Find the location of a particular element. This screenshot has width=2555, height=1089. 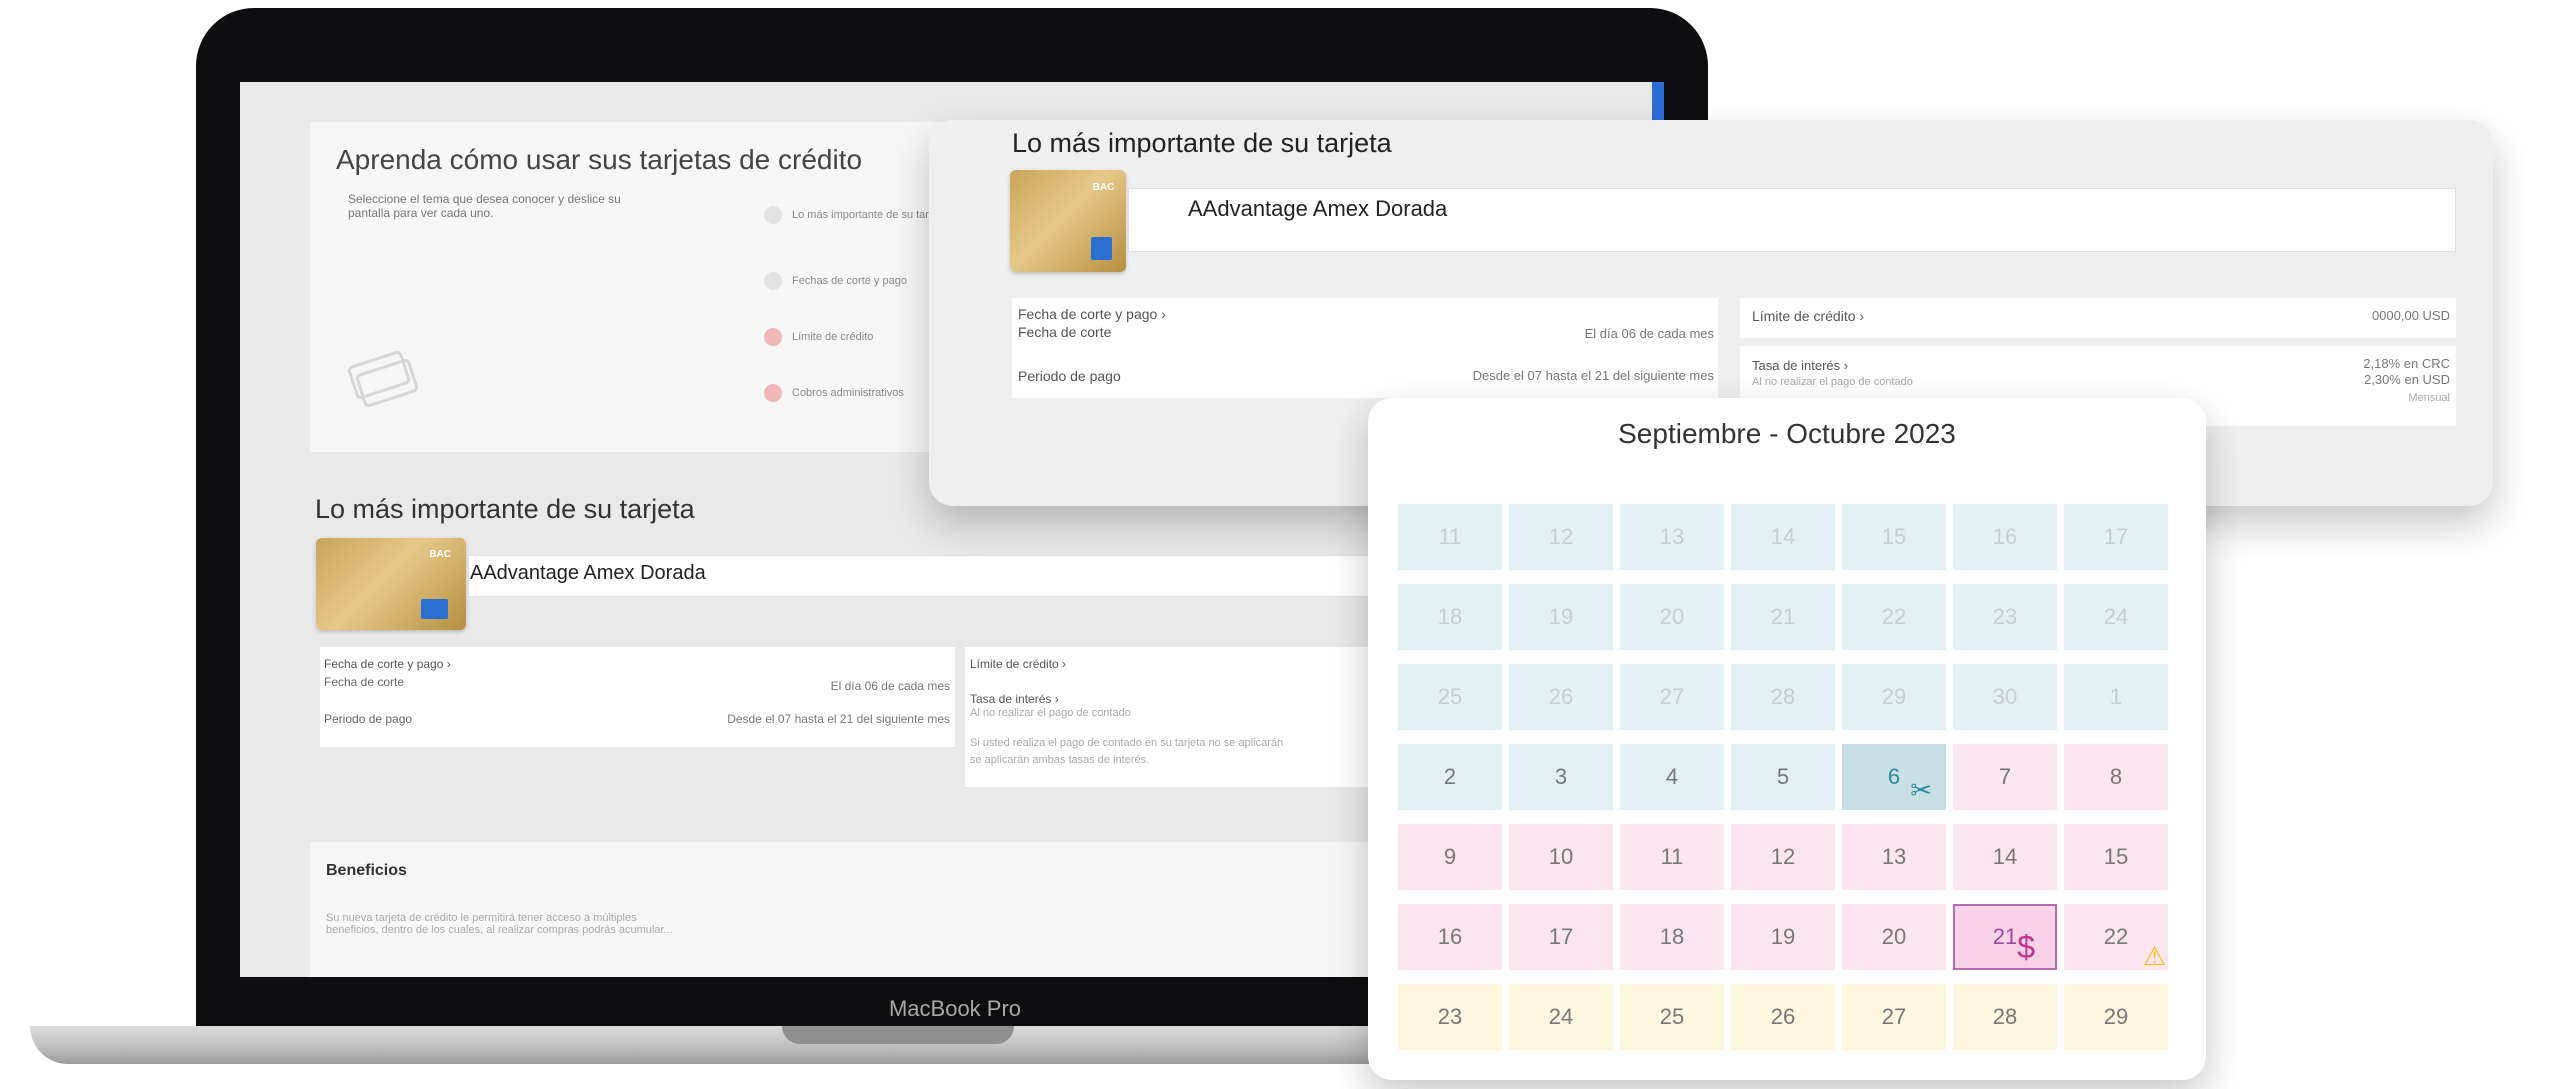

calendar-day: 2 is located at coordinates (1450, 777).